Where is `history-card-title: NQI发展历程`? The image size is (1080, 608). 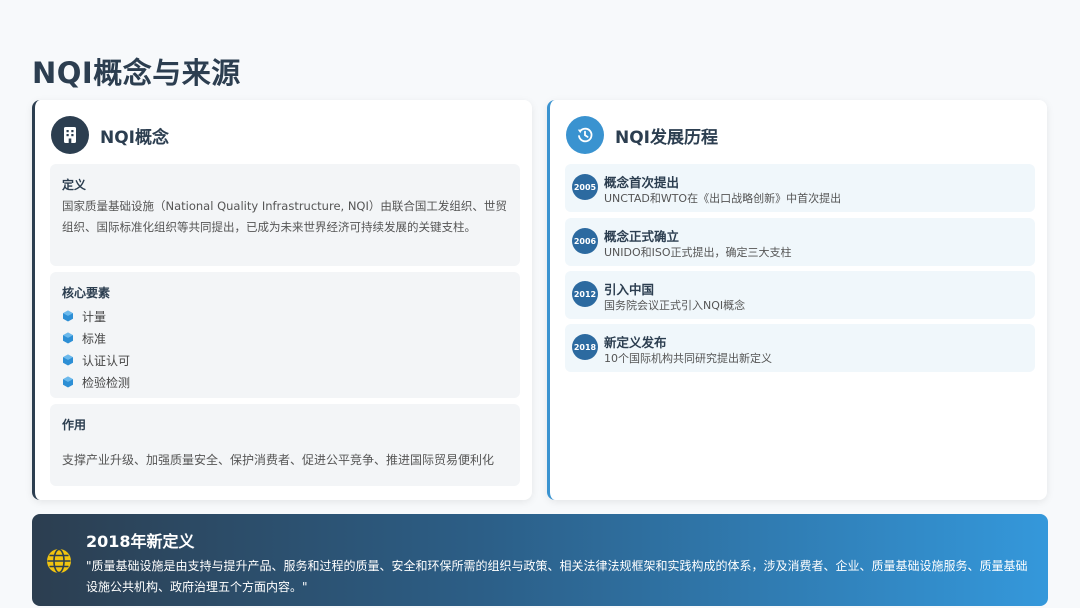
history-card-title: NQI发展历程 is located at coordinates (667, 137).